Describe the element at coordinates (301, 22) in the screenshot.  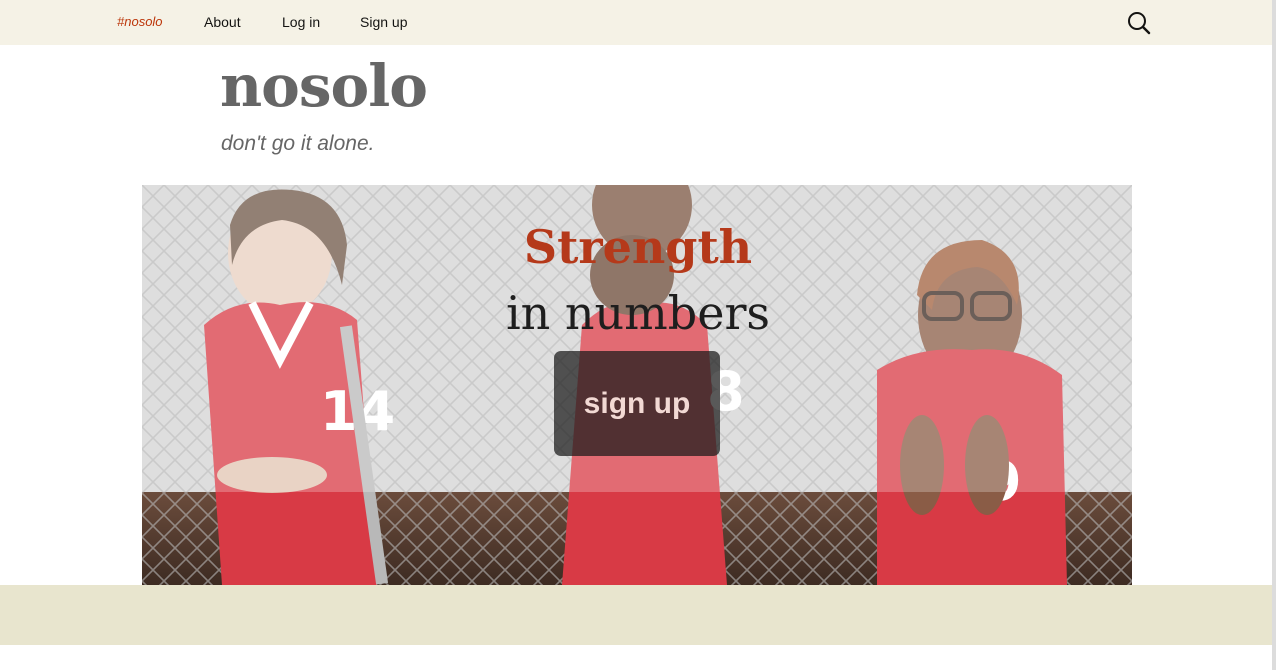
I see `nav-login-link: Log in` at that location.